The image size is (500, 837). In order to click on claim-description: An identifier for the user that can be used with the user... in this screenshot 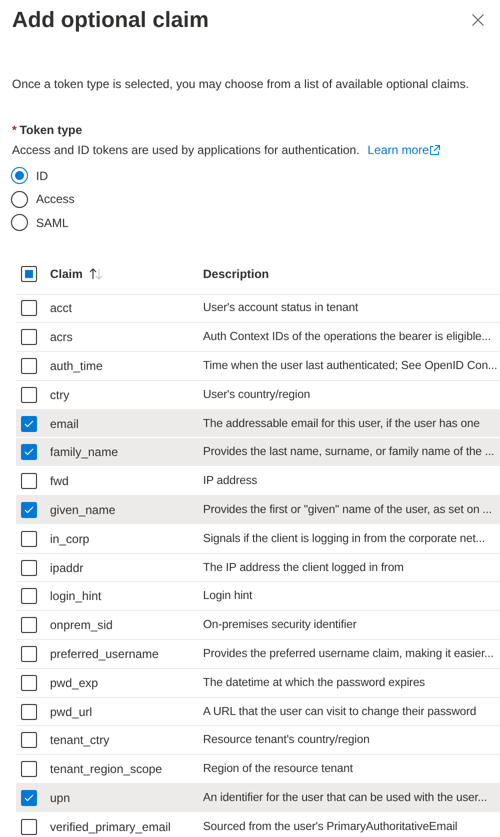, I will do `click(345, 798)`.